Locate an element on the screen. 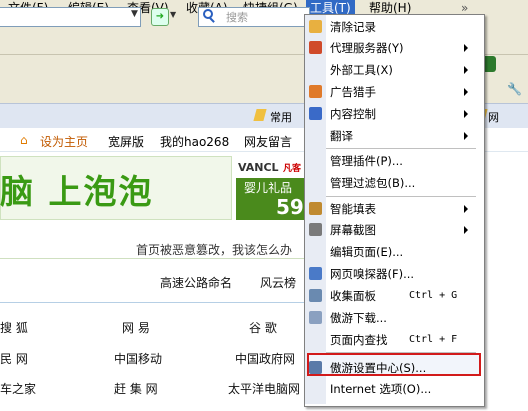  address-dropdown-icon: ▼ is located at coordinates (134, 14).